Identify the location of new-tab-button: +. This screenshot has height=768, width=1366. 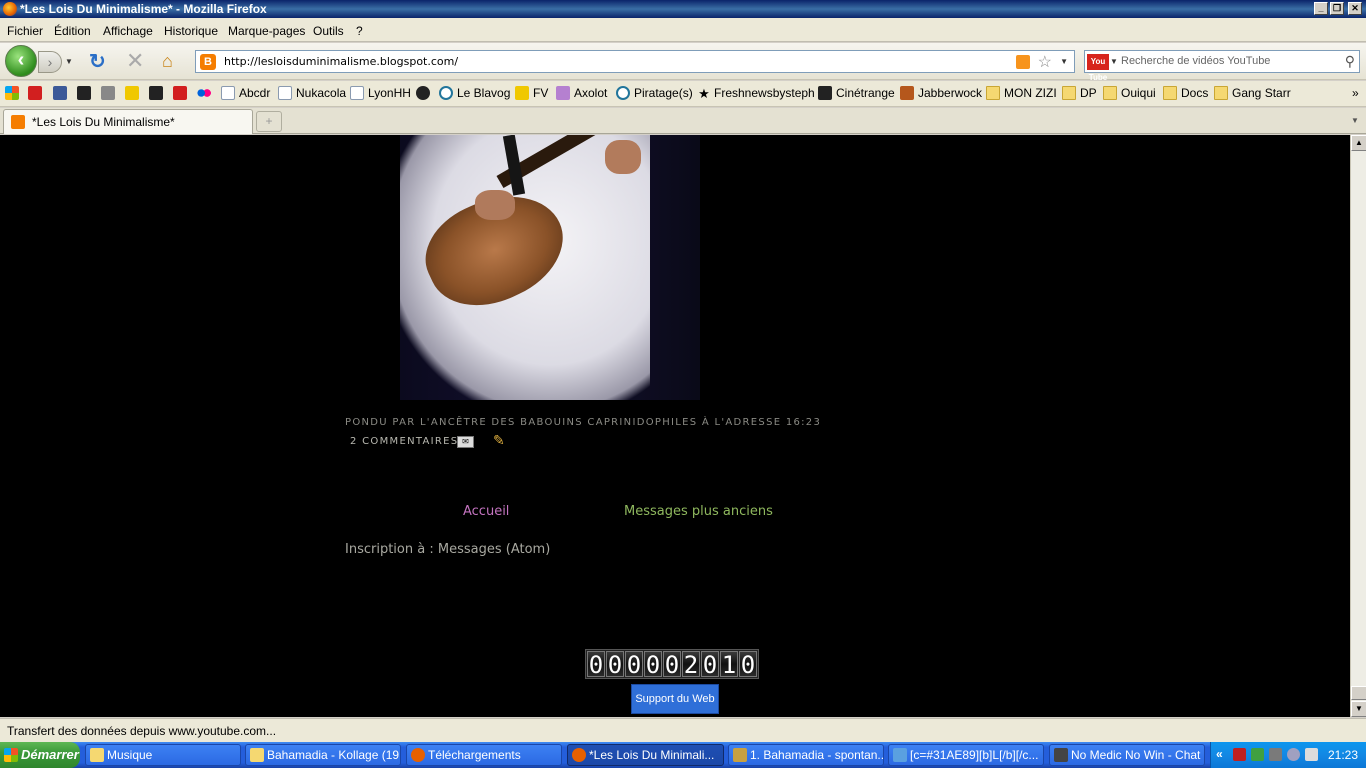
(269, 121).